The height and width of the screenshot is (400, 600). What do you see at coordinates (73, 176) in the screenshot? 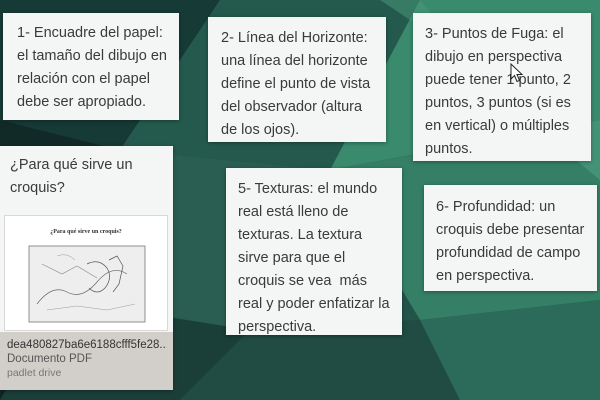
I see `card-title: ¿Para qué sirve un croquis?` at bounding box center [73, 176].